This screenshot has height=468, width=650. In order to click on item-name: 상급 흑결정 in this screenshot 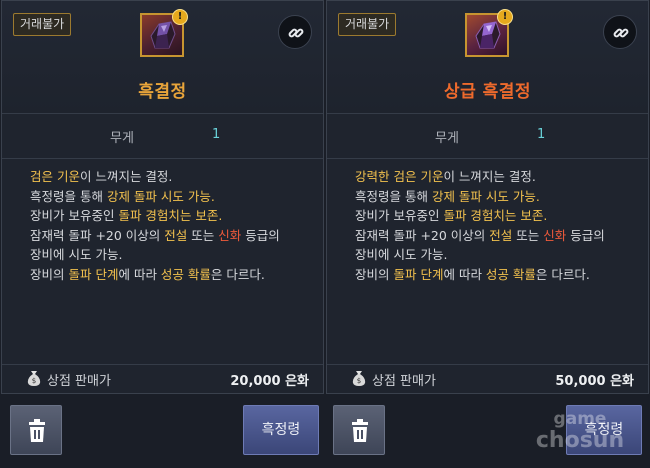, I will do `click(487, 92)`.